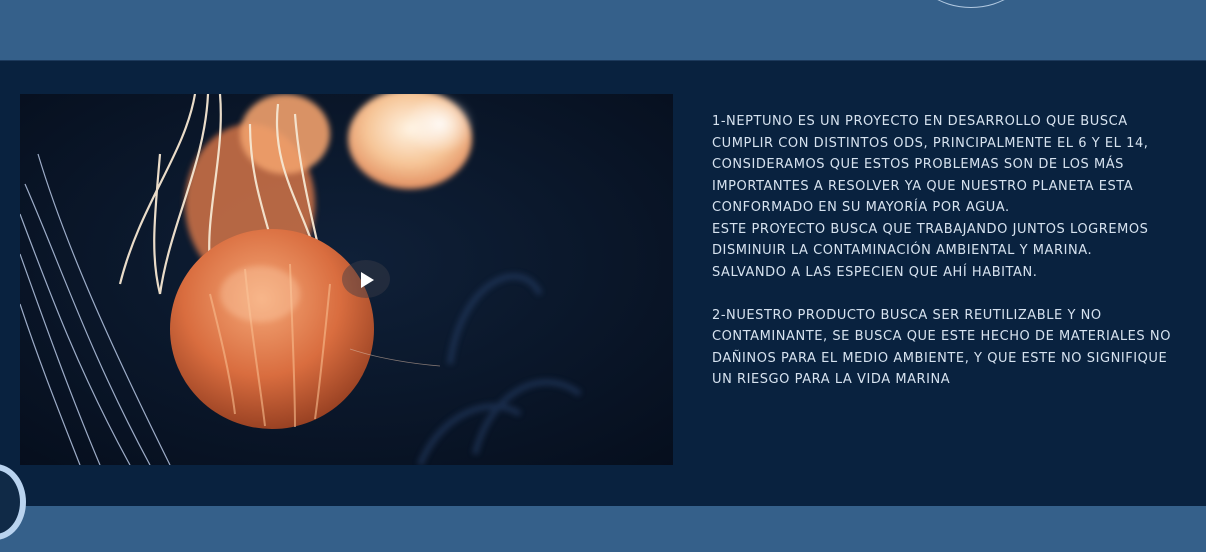  I want to click on footer-band, so click(603, 529).